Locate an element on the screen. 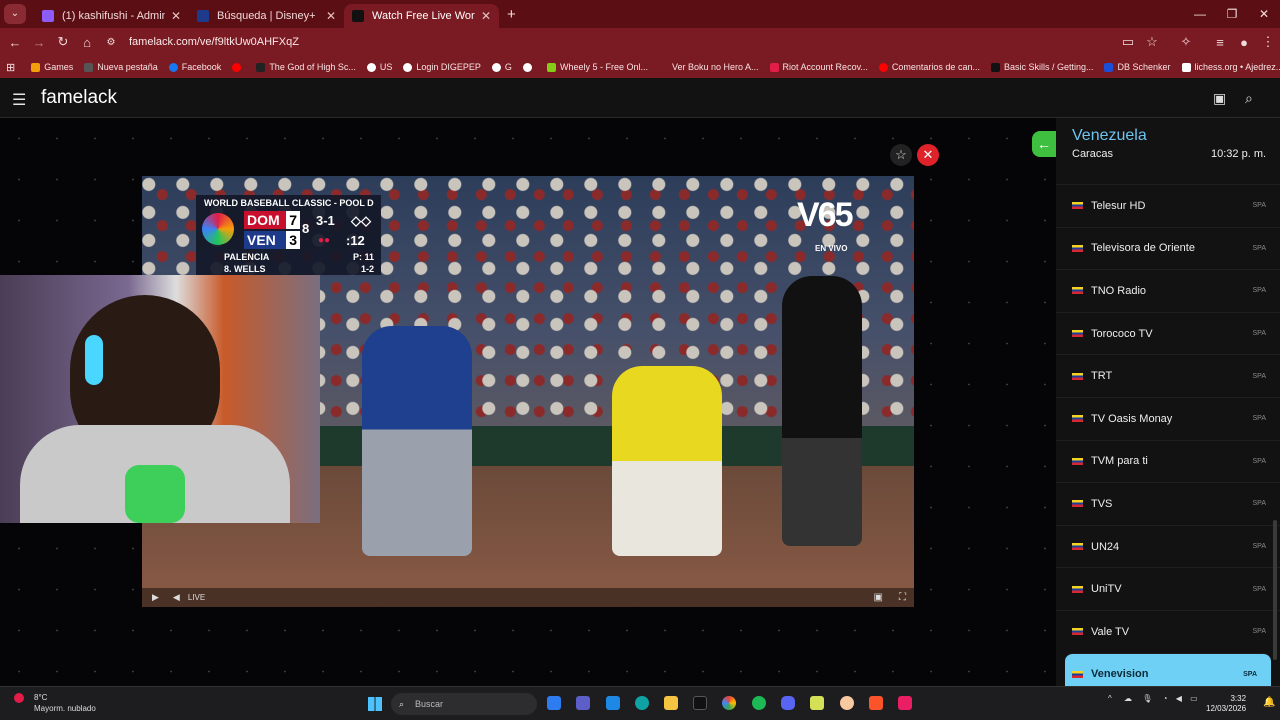  tab-search-icon: ⌄ is located at coordinates (15, 14).